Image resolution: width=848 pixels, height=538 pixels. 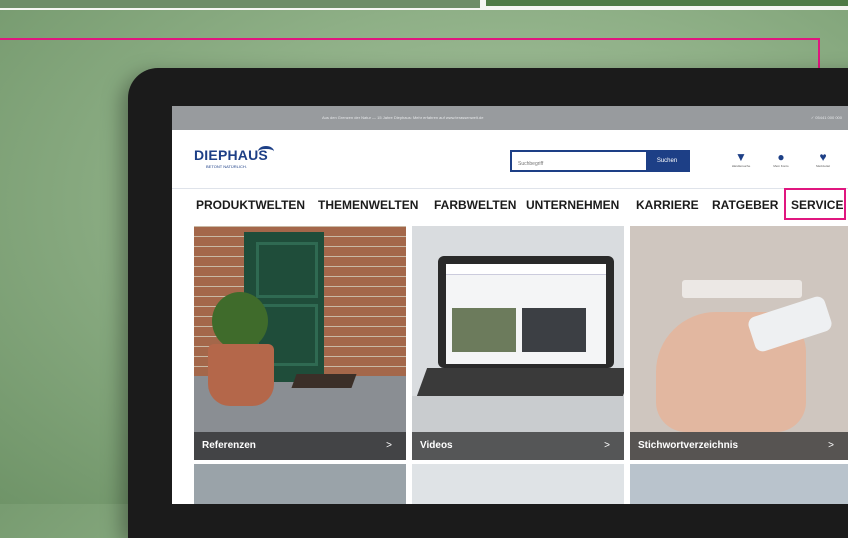 What do you see at coordinates (240, 321) in the screenshot?
I see `boxwood-image` at bounding box center [240, 321].